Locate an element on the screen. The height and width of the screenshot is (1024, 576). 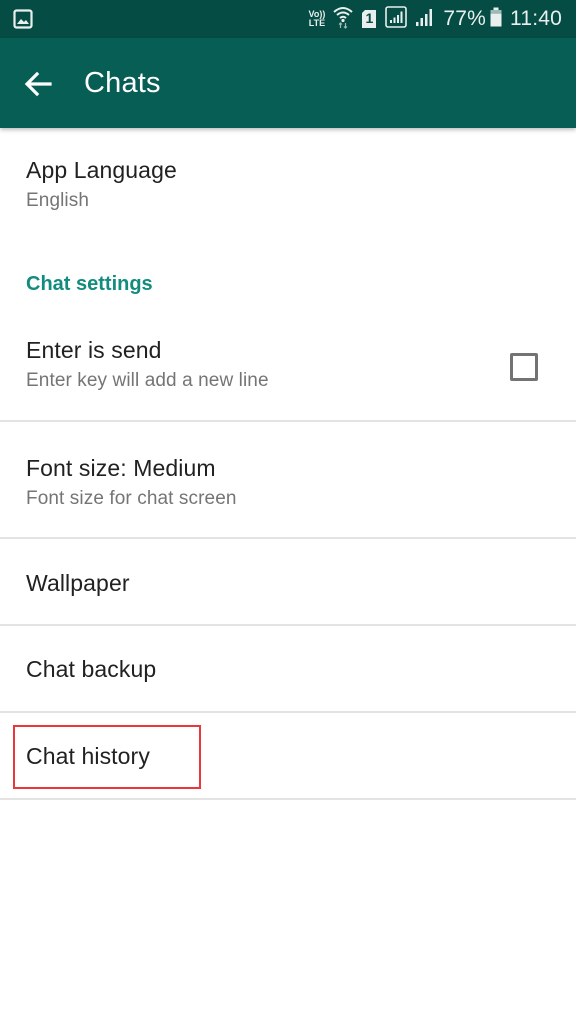
divider is located at coordinates (288, 799).